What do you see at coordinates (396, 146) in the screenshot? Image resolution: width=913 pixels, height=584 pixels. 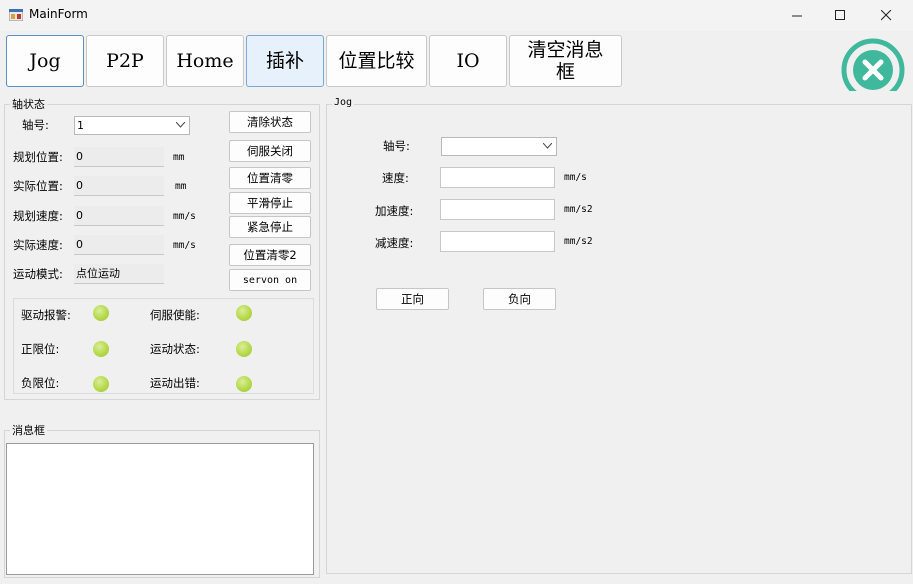 I see `jog-axis-label: 轴号:` at bounding box center [396, 146].